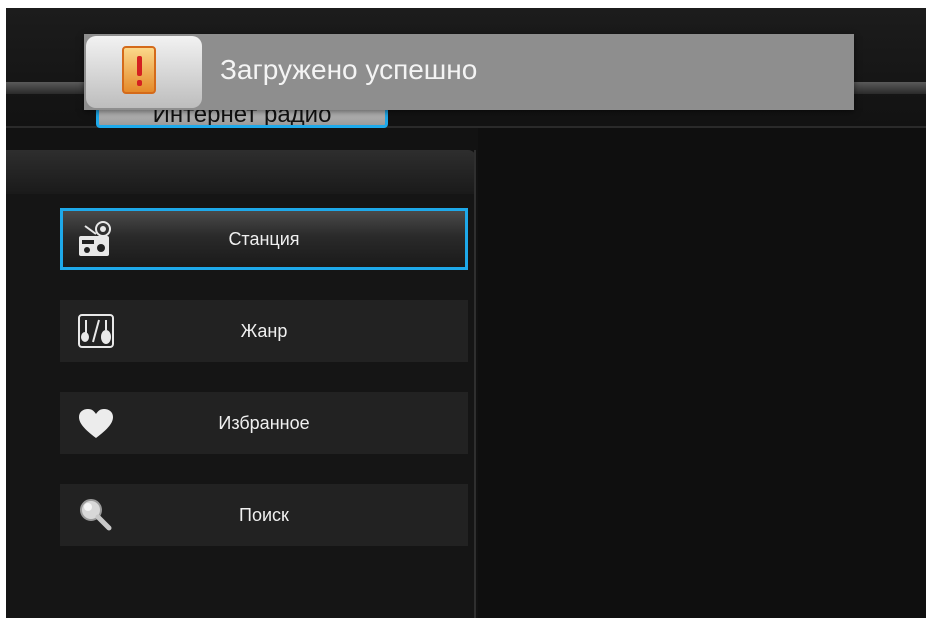 This screenshot has height=618, width=926. I want to click on notification-banner: Загружено успешно, so click(469, 72).